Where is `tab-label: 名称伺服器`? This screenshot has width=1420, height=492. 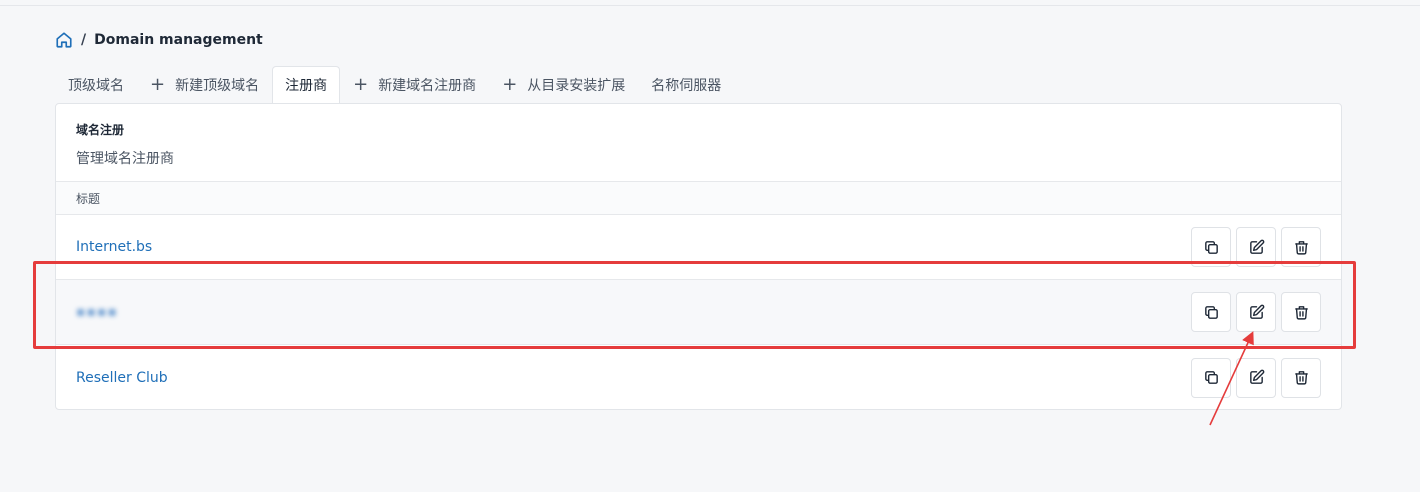 tab-label: 名称伺服器 is located at coordinates (686, 86).